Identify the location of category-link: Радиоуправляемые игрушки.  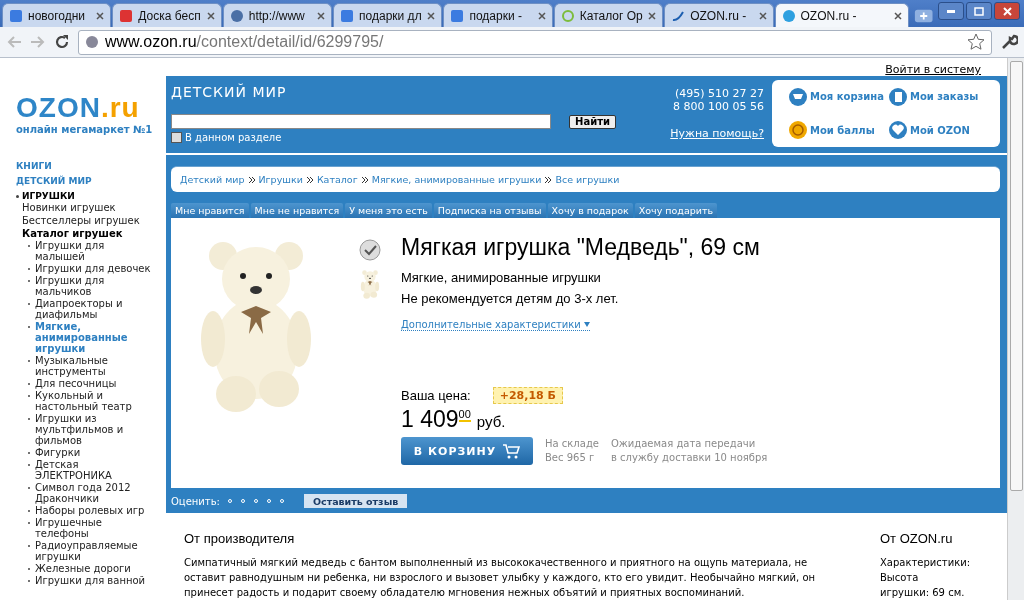
(95, 551).